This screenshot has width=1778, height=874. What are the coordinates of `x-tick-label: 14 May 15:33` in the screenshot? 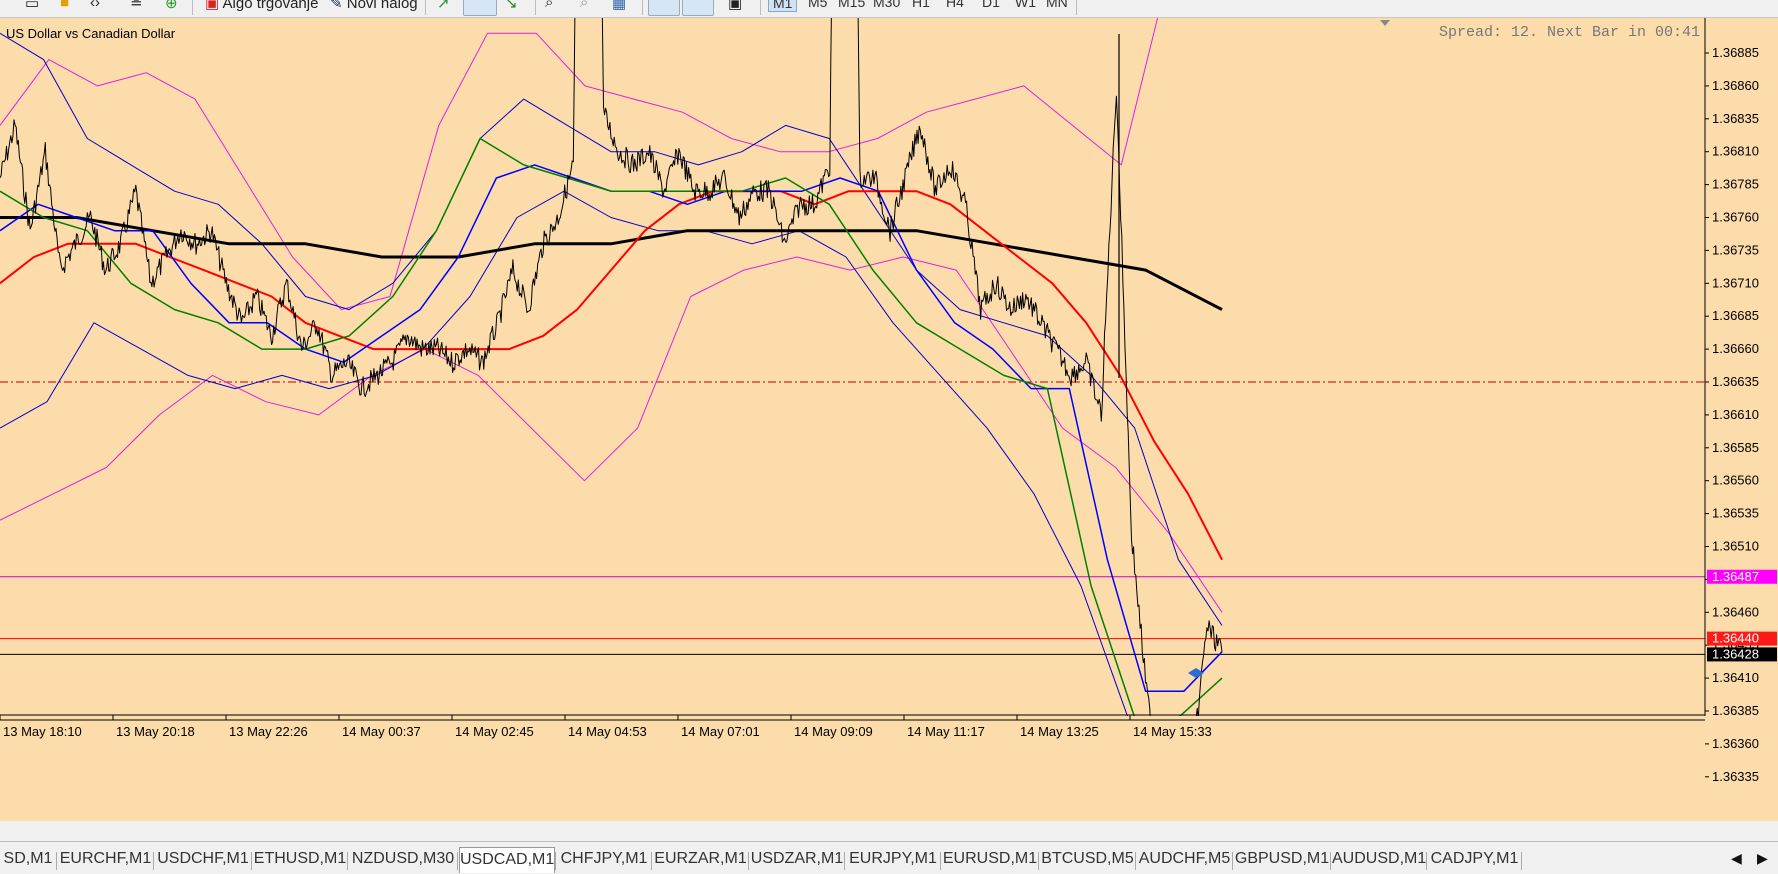 It's located at (1172, 731).